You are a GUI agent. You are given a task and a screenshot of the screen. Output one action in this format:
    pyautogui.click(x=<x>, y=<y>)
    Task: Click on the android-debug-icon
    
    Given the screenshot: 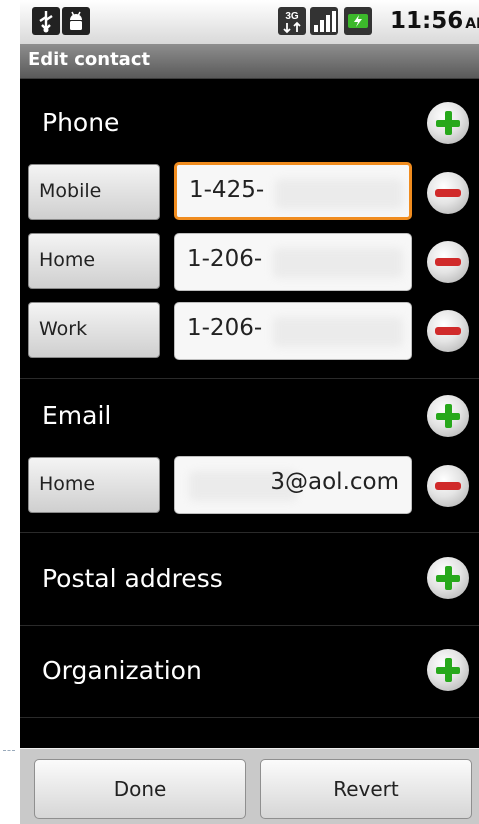 What is the action you would take?
    pyautogui.click(x=76, y=21)
    